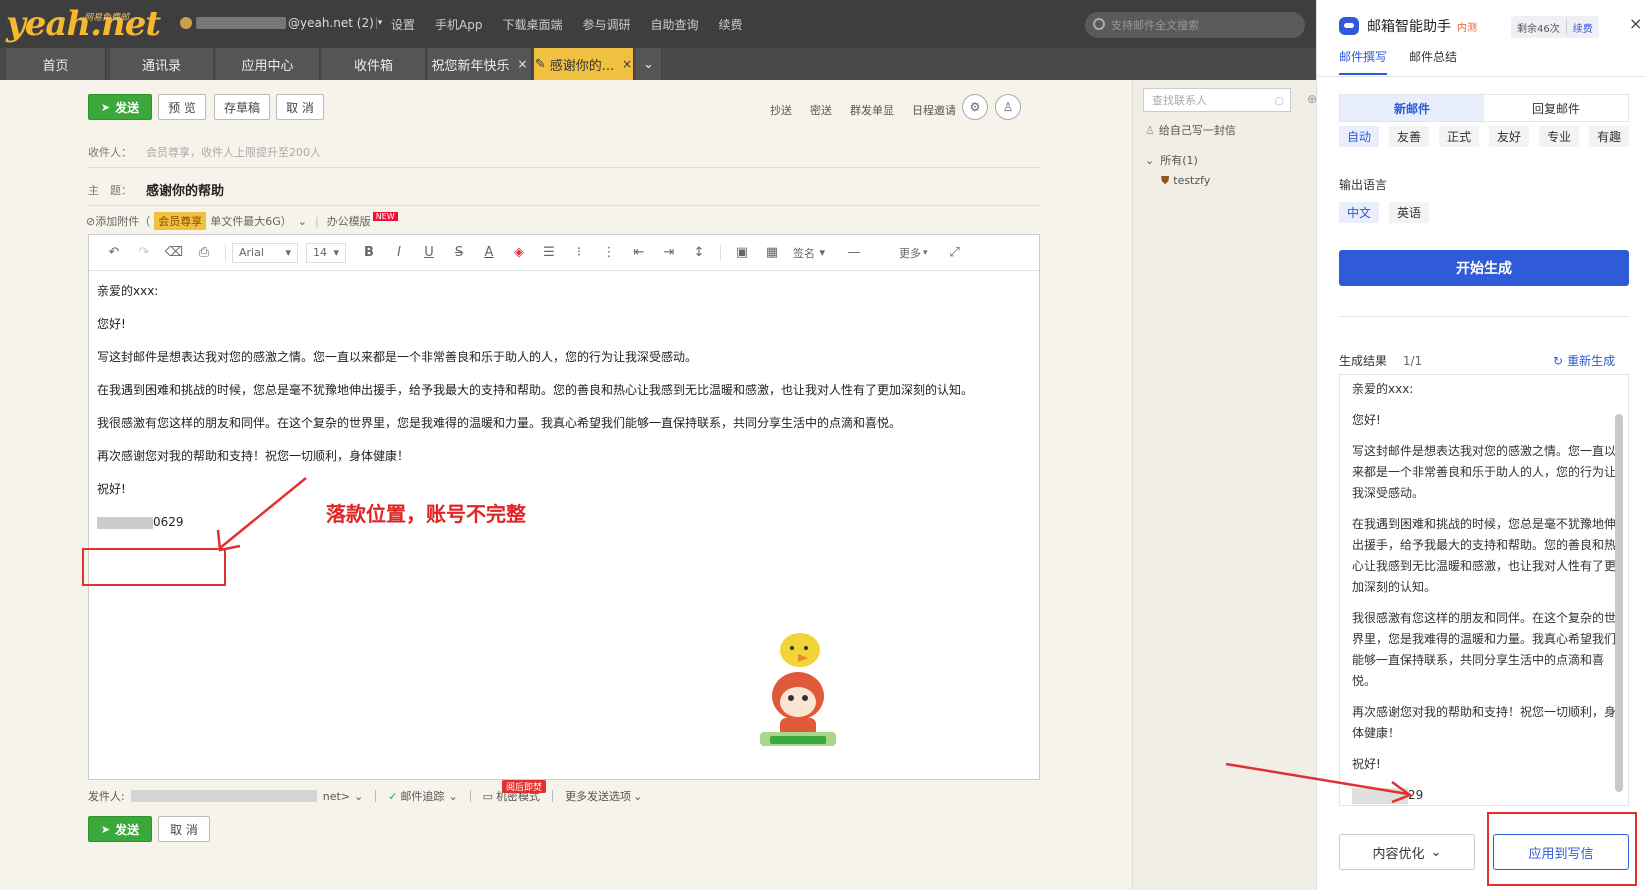  I want to click on write-to-self-link: ♙ 给自己写一封信, so click(1190, 130).